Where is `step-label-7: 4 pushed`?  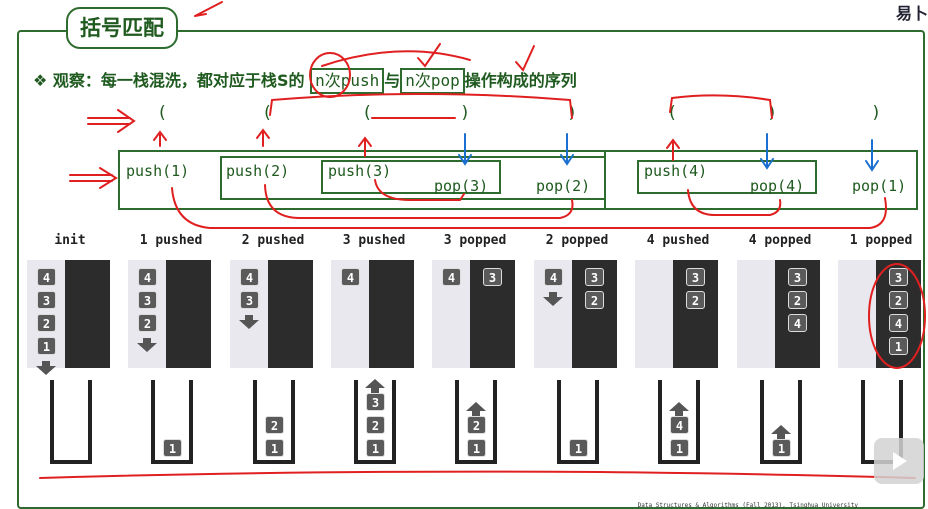 step-label-7: 4 pushed is located at coordinates (678, 240).